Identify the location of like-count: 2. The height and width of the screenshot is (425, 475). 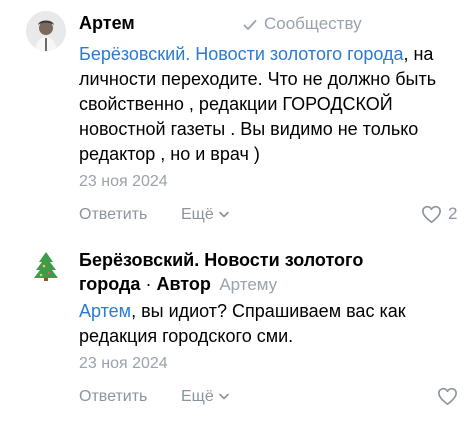
(453, 213).